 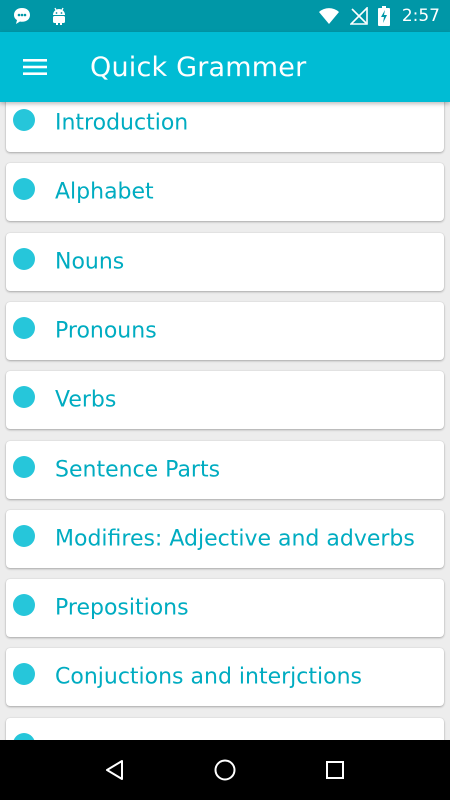 I want to click on topic-item, so click(x=225, y=728).